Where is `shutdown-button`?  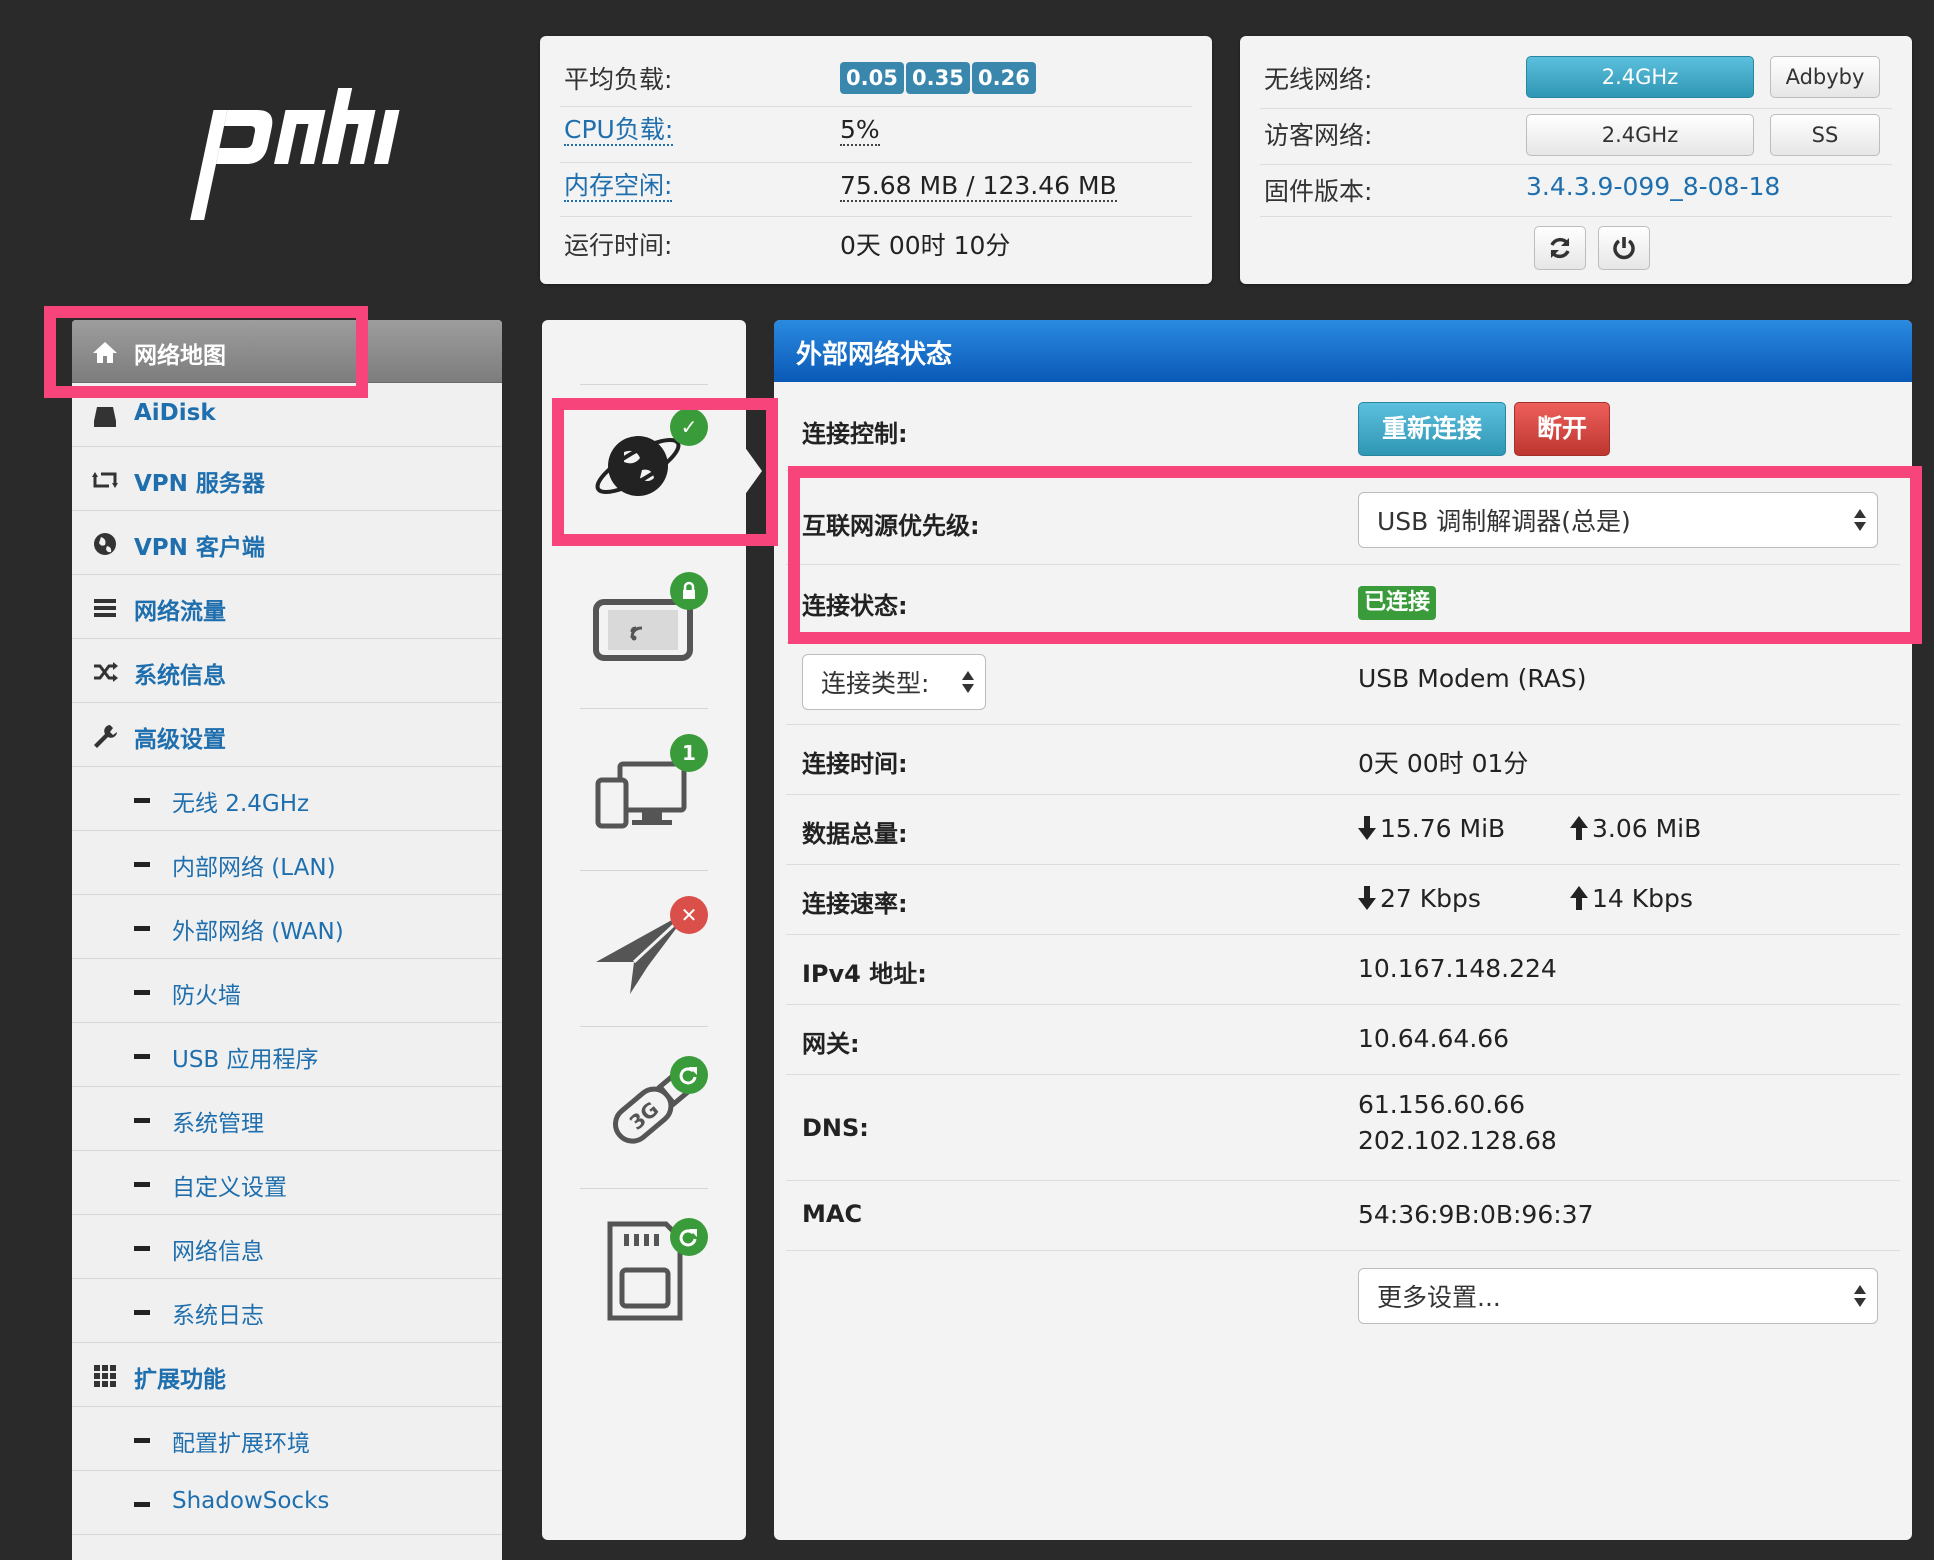
shutdown-button is located at coordinates (1624, 248).